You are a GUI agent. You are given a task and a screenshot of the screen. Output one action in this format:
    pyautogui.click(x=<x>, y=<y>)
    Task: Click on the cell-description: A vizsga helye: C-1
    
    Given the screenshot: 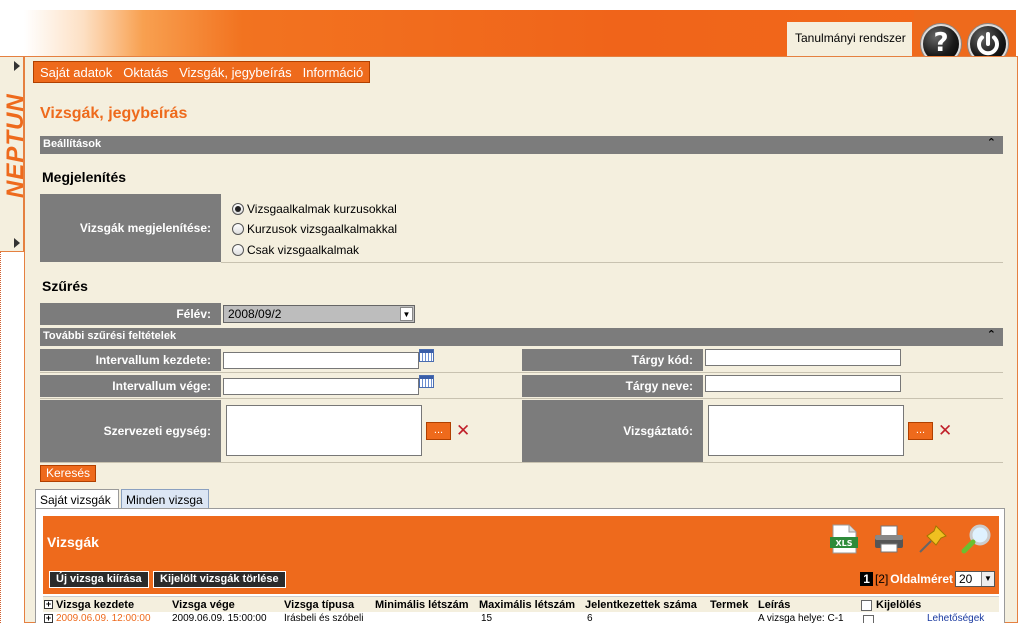 What is the action you would take?
    pyautogui.click(x=801, y=618)
    